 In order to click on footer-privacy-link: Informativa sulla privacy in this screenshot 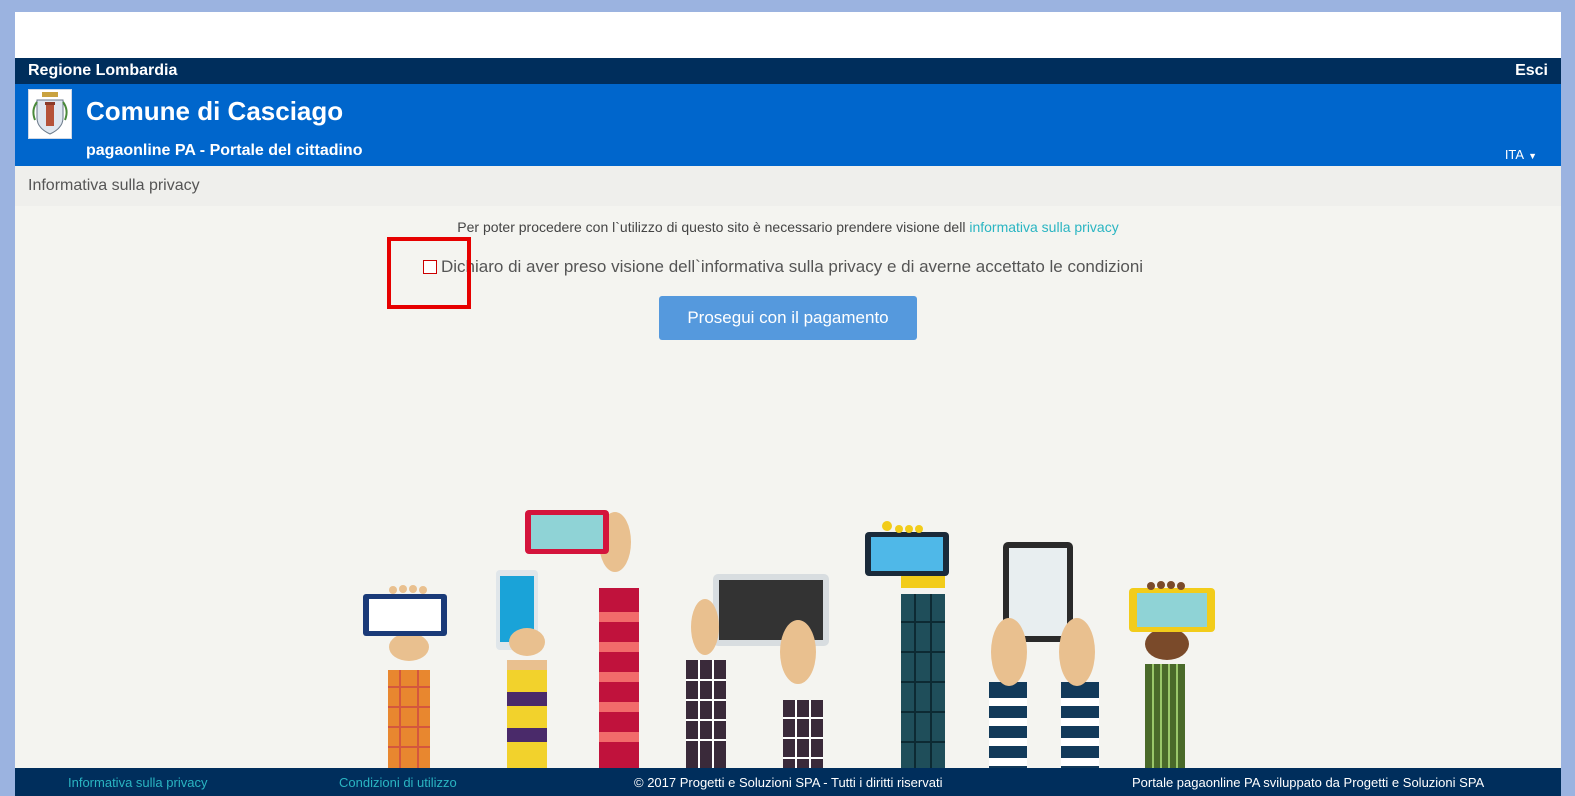, I will do `click(137, 782)`.